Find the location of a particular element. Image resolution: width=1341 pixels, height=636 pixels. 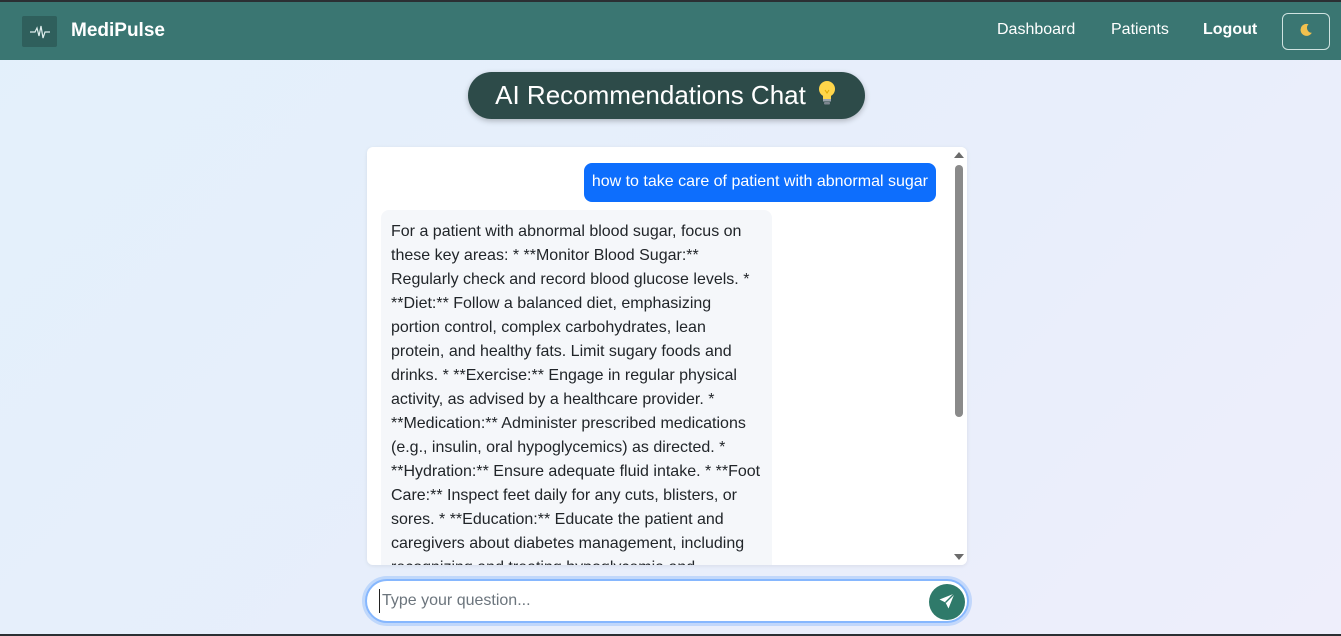

nav-logout-link: Logout is located at coordinates (1230, 30).